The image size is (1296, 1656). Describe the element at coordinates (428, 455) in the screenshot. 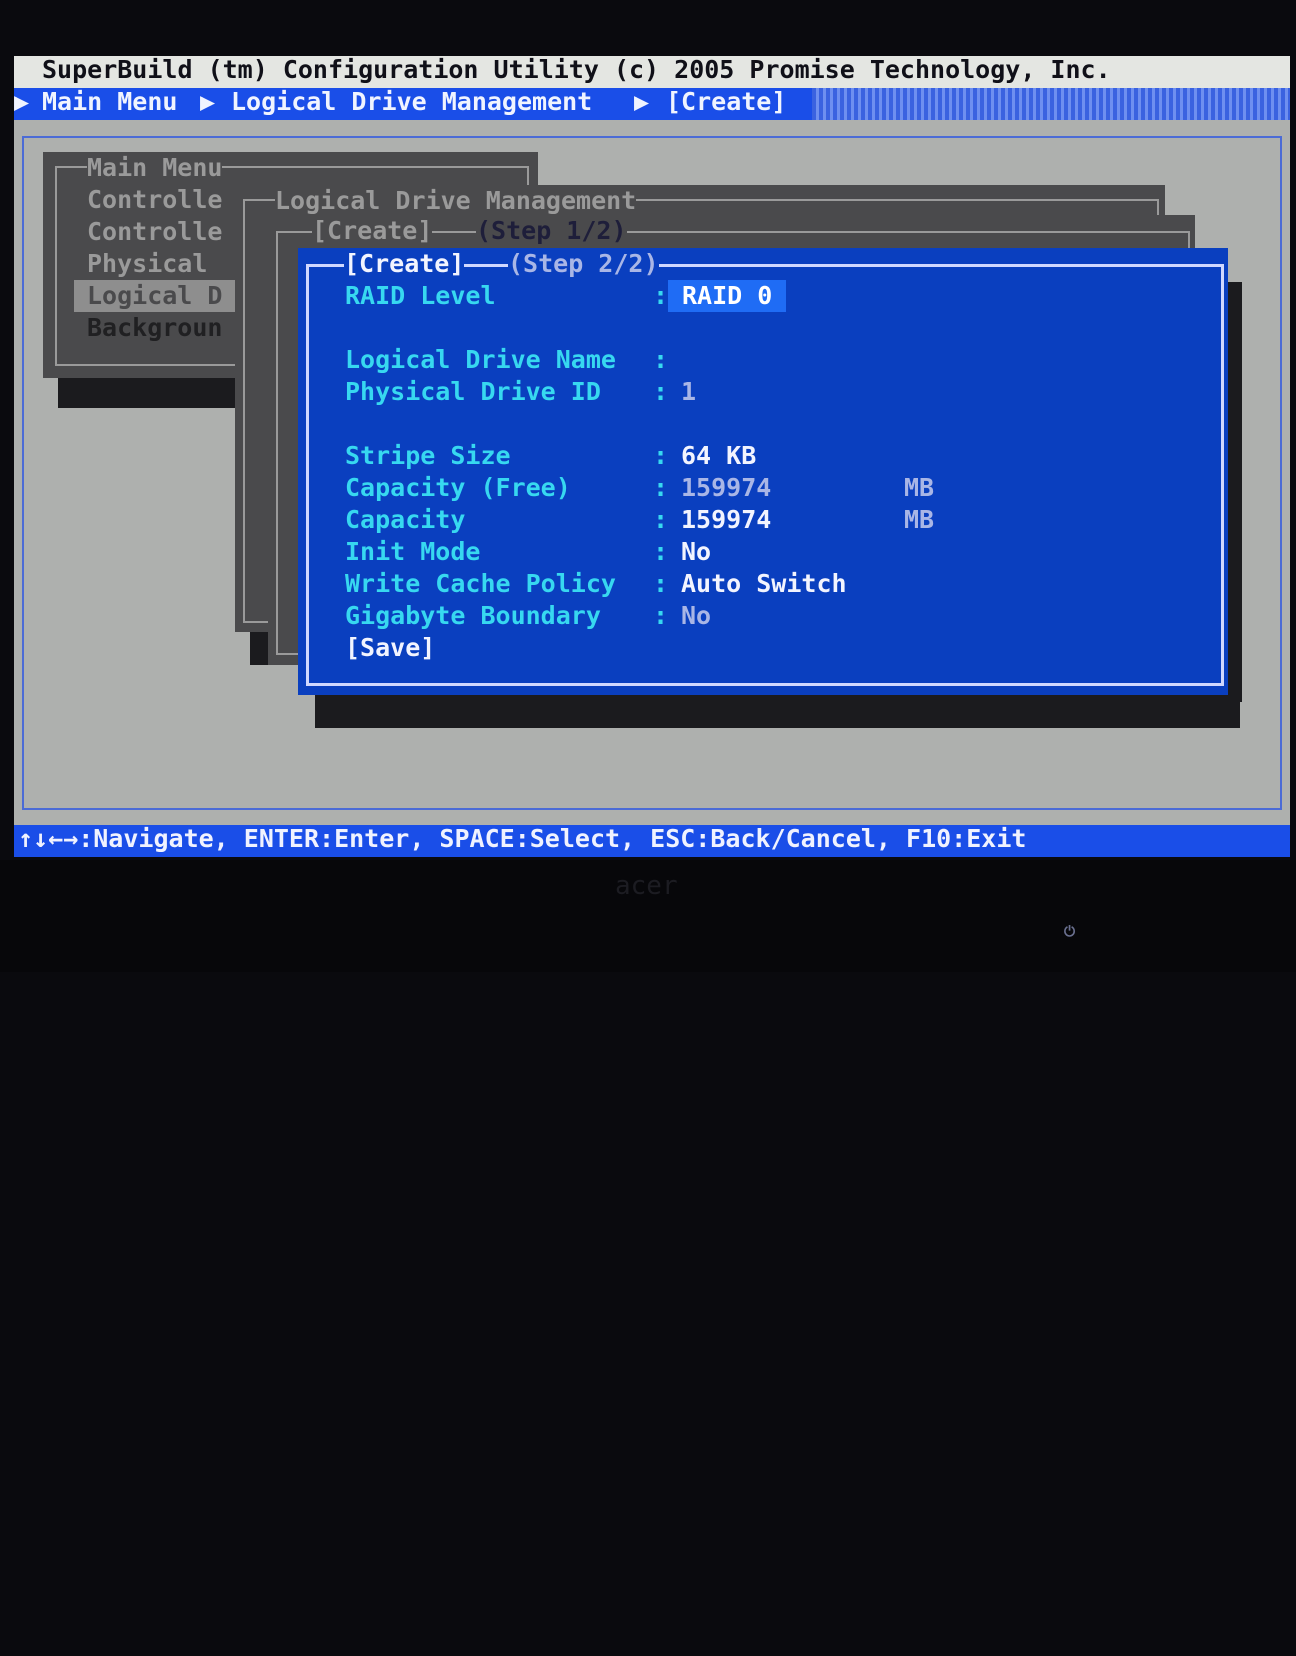

I see `field-stripe-size-label: Stripe Size` at that location.